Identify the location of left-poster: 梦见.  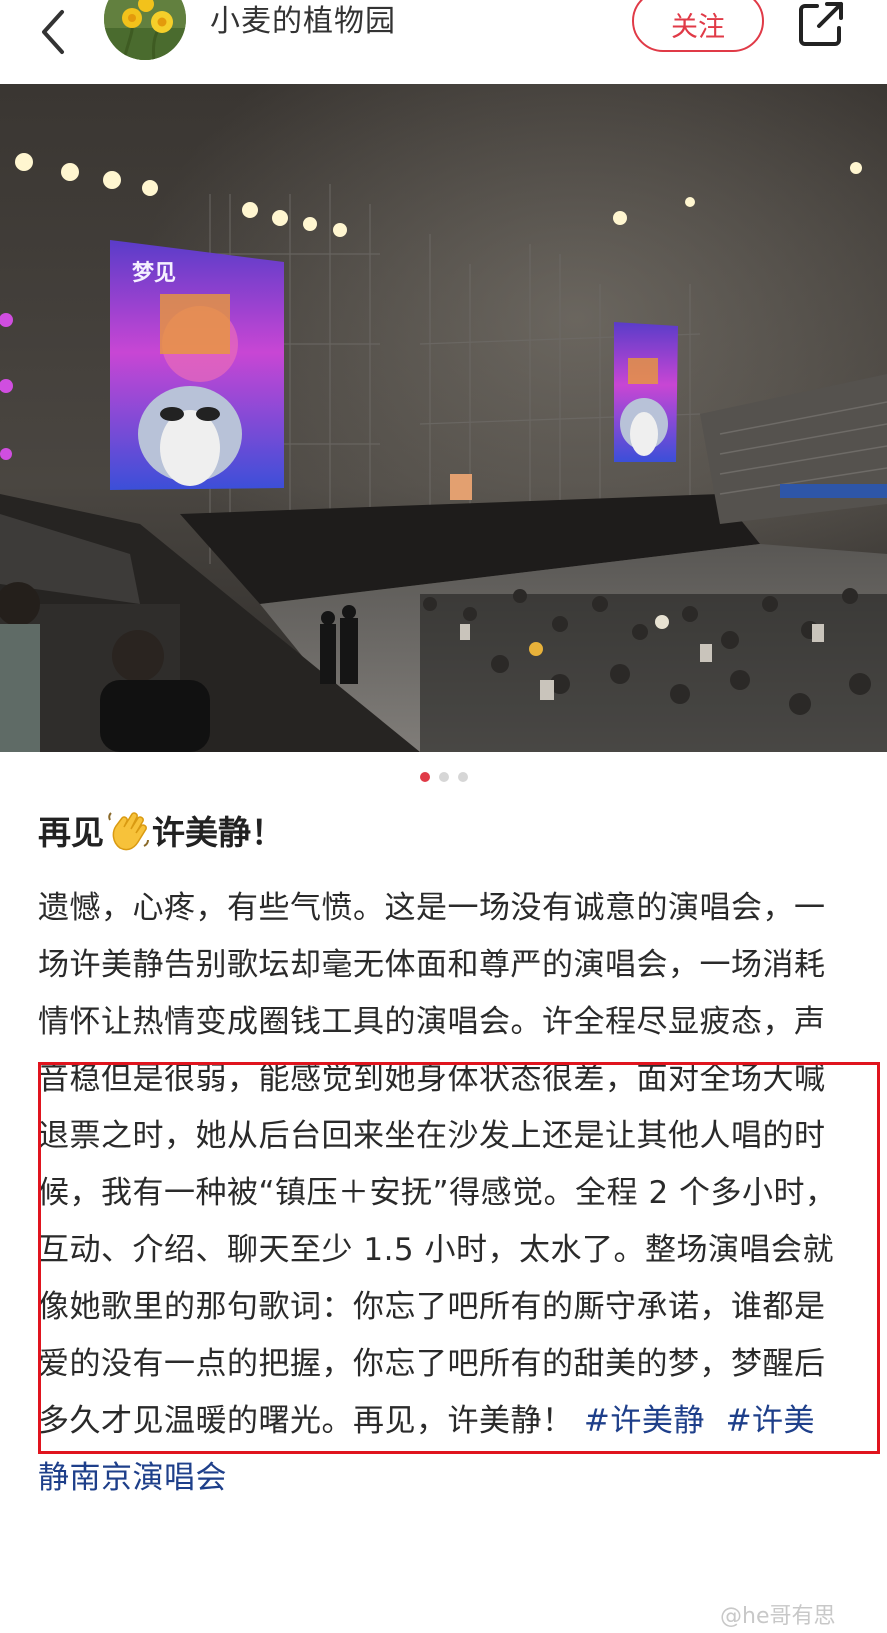
(197, 365).